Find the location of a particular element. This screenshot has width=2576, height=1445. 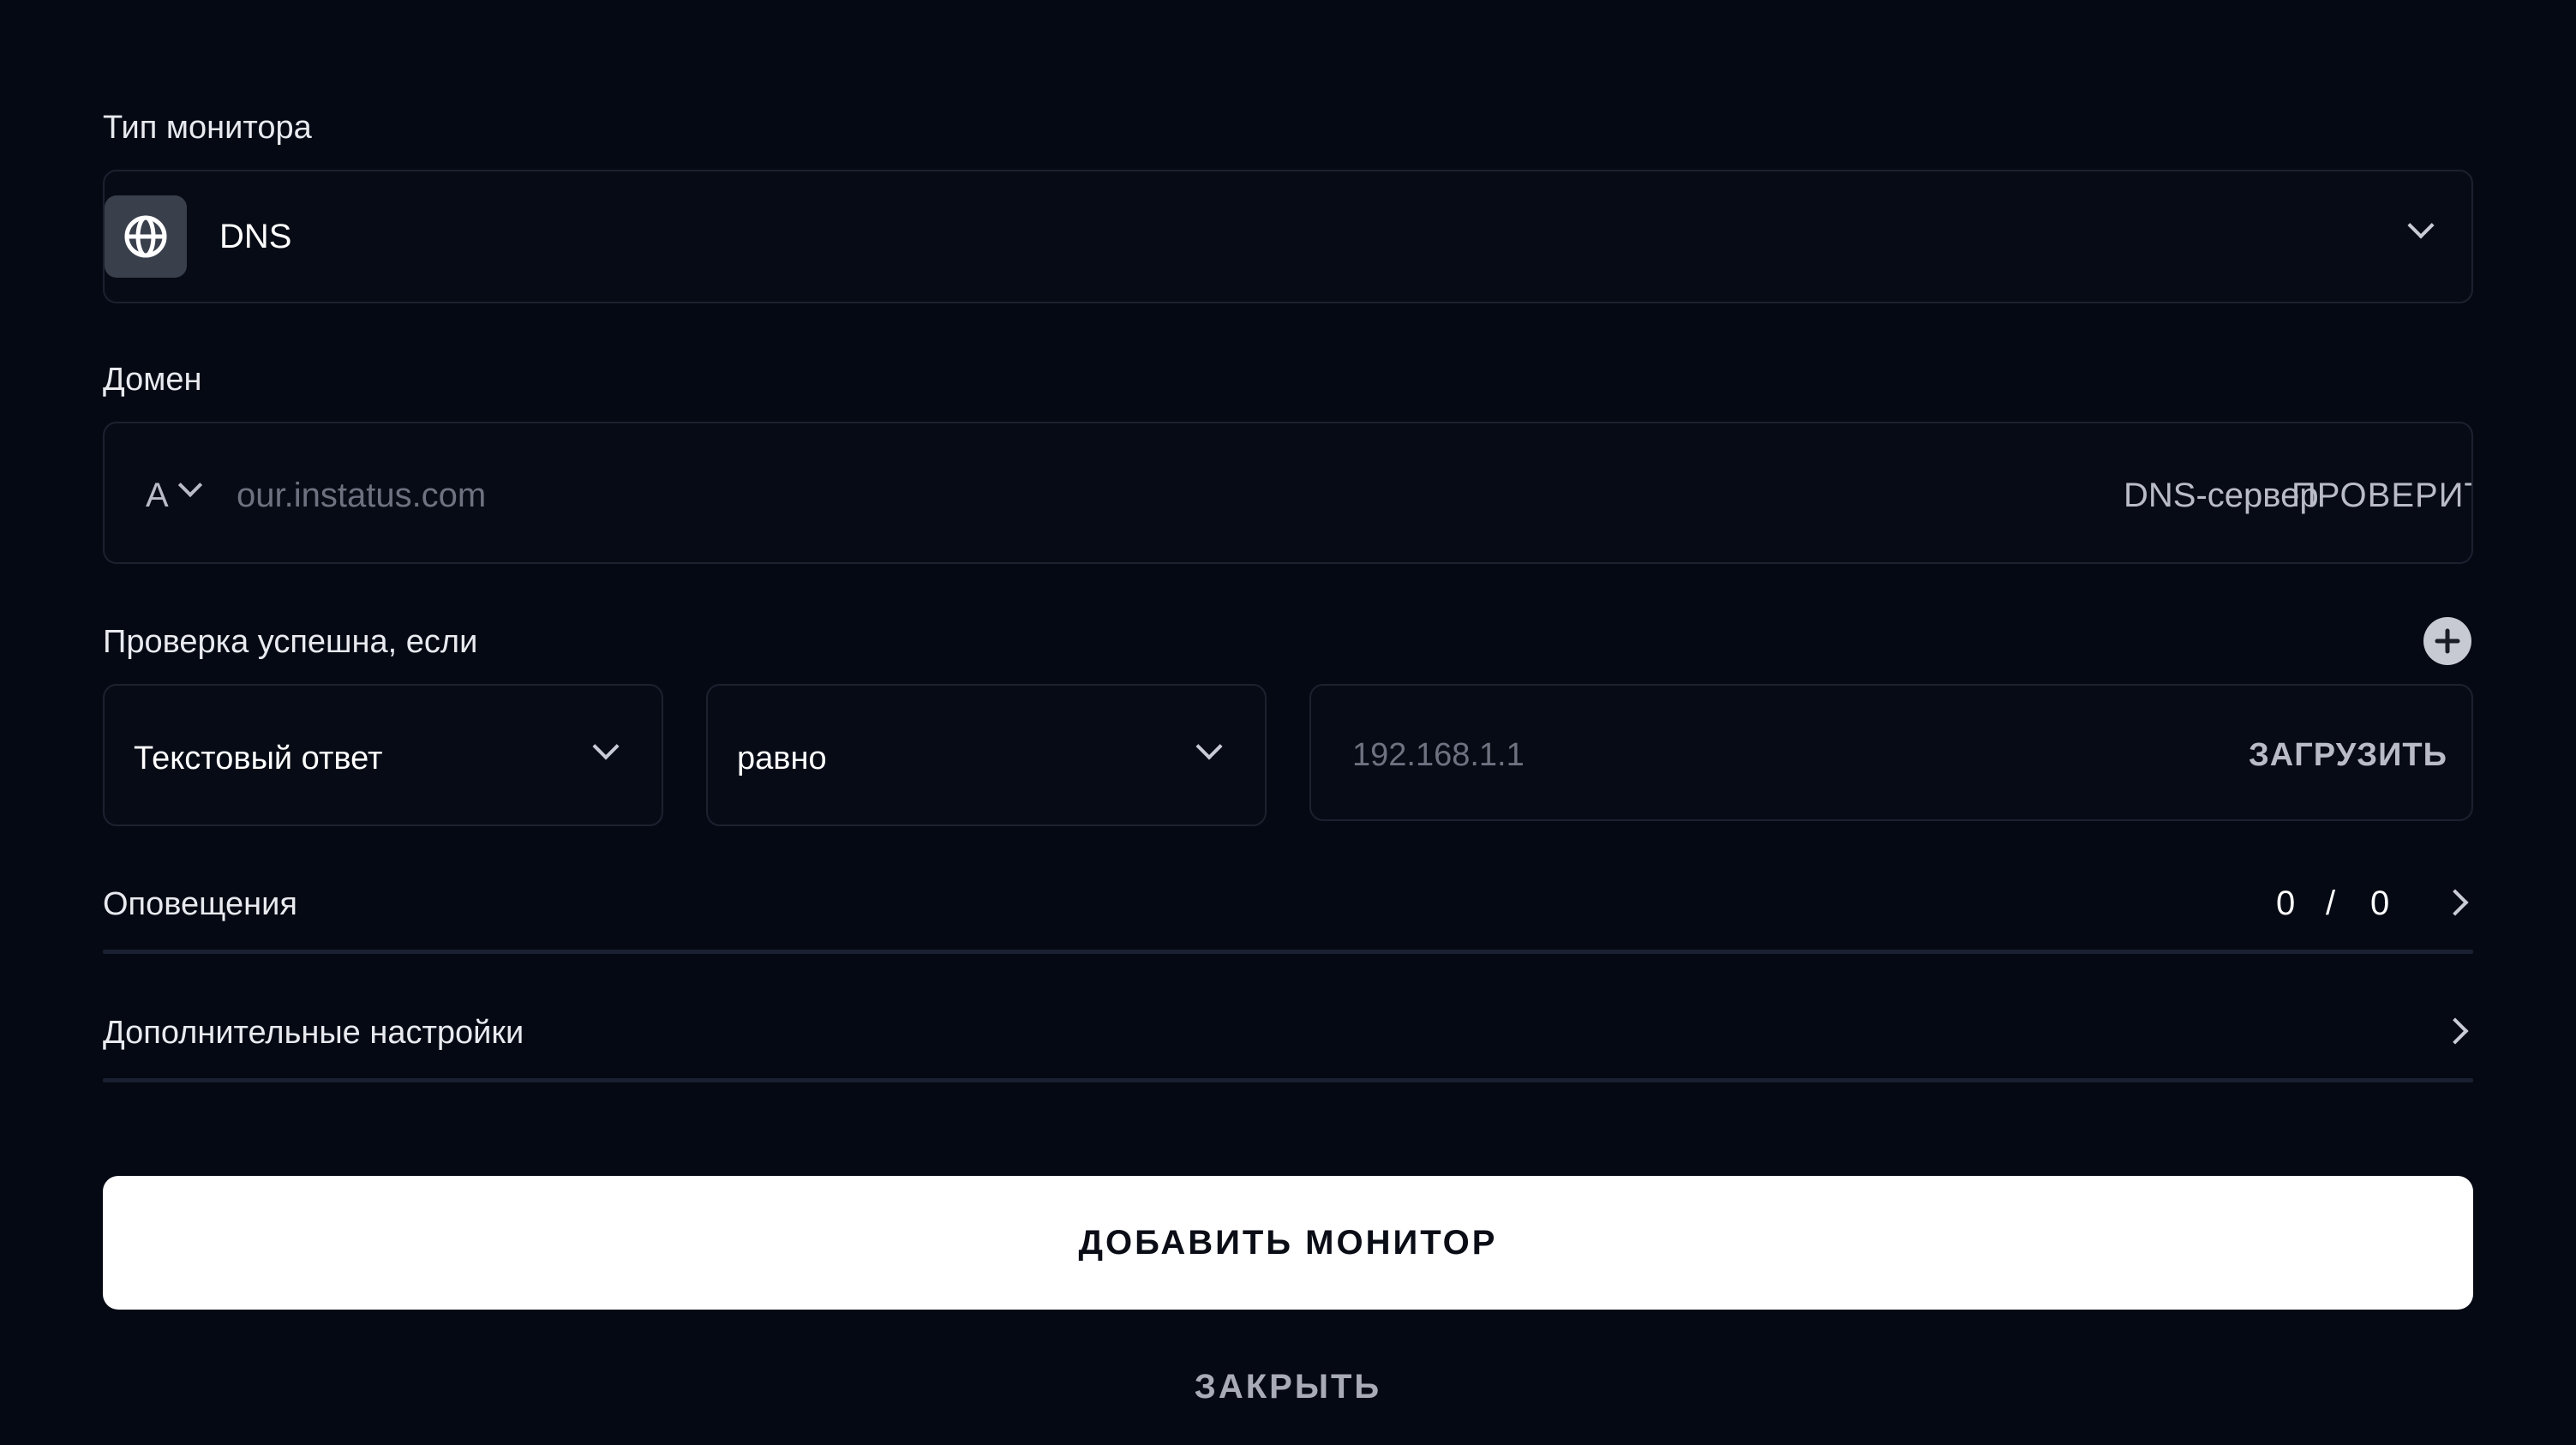

expected-value-field: 192.168.1.1 ЗАГРУЗИТЬ is located at coordinates (1891, 752).